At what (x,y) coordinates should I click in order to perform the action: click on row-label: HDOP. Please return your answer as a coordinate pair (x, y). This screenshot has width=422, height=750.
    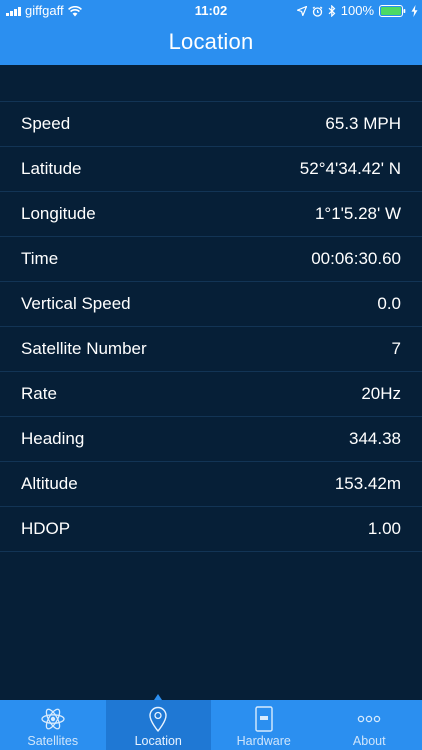
    Looking at the image, I should click on (46, 528).